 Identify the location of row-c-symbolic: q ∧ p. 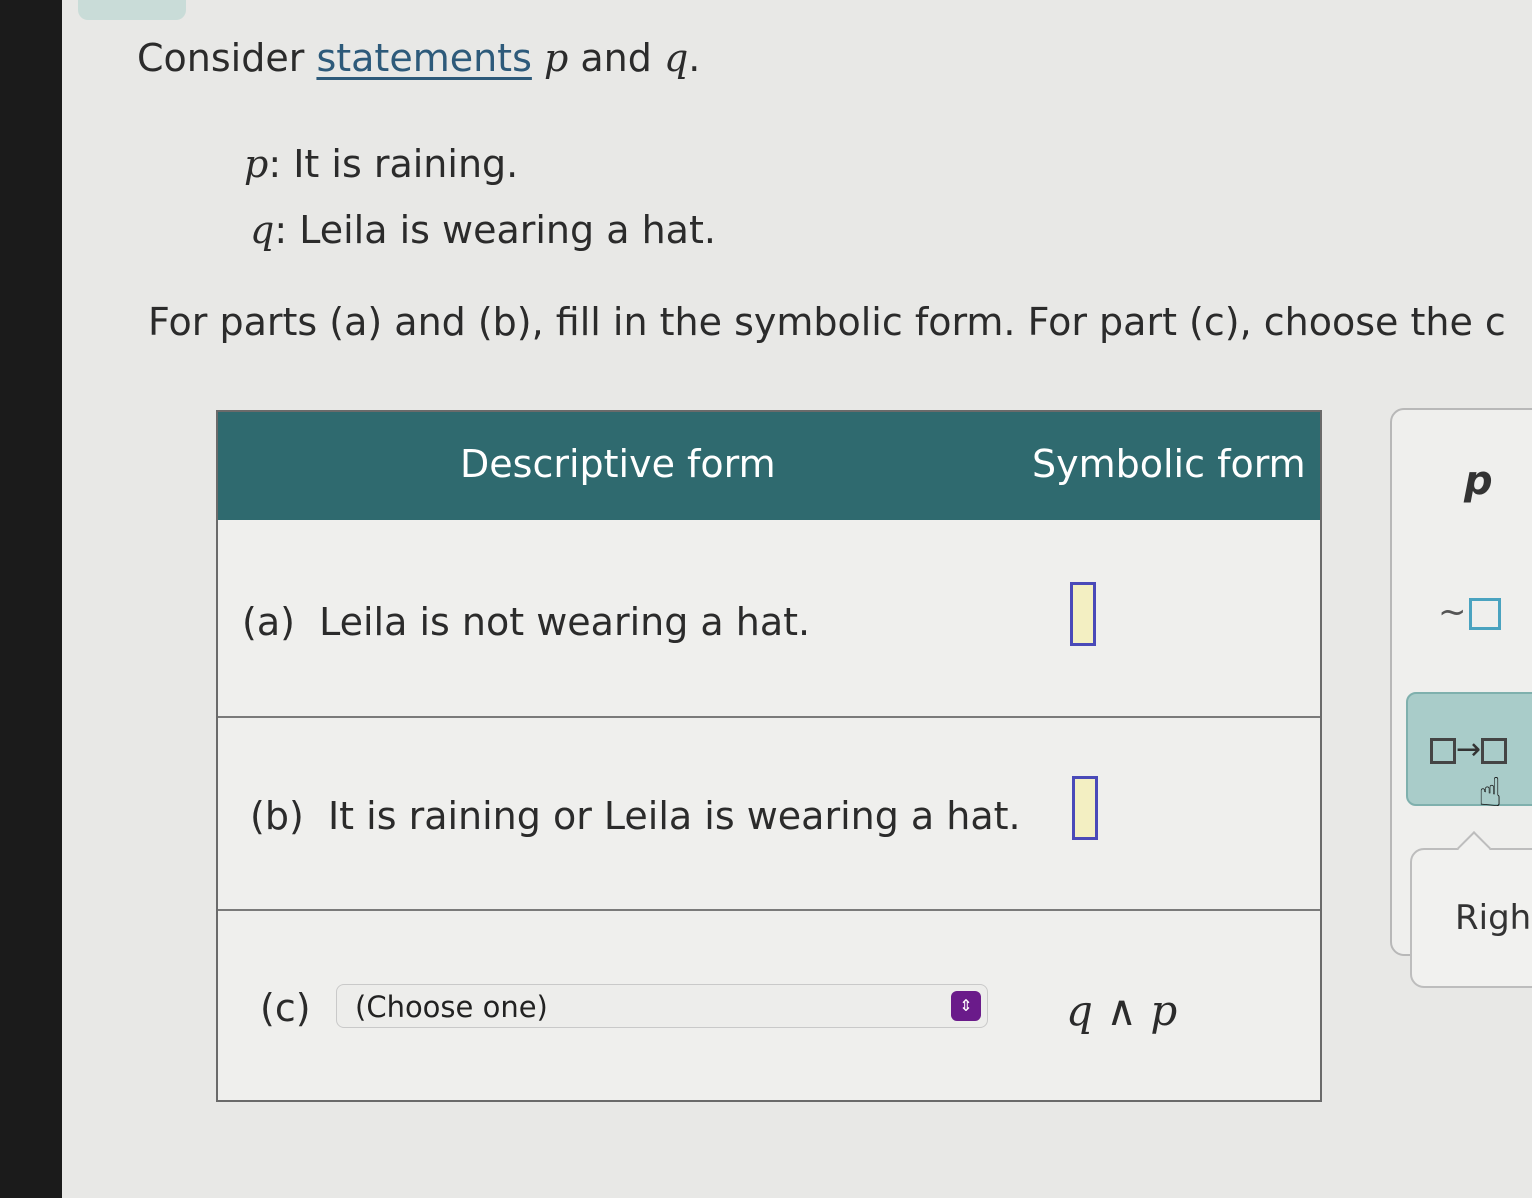
(1121, 1010).